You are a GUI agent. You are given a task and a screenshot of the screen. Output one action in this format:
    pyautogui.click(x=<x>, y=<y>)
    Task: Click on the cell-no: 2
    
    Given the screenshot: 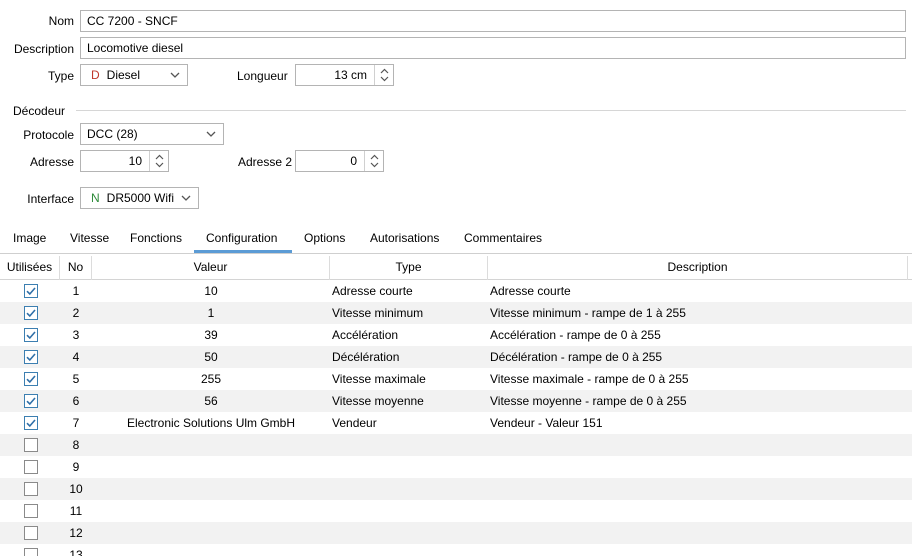 What is the action you would take?
    pyautogui.click(x=76, y=313)
    